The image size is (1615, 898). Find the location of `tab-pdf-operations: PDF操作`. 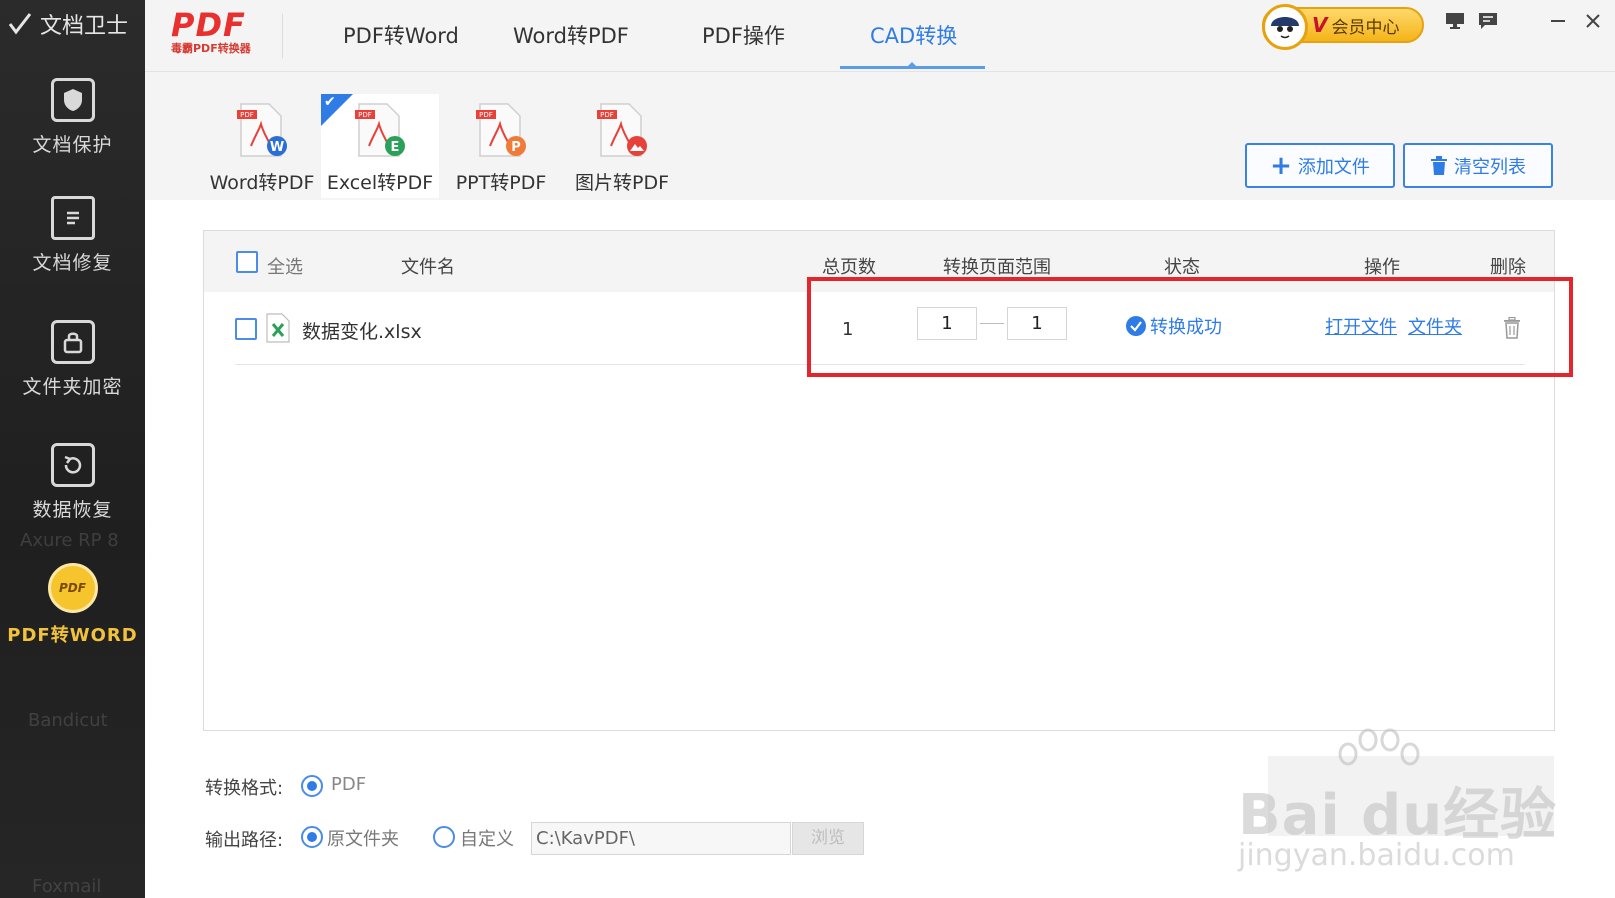

tab-pdf-operations: PDF操作 is located at coordinates (743, 35).